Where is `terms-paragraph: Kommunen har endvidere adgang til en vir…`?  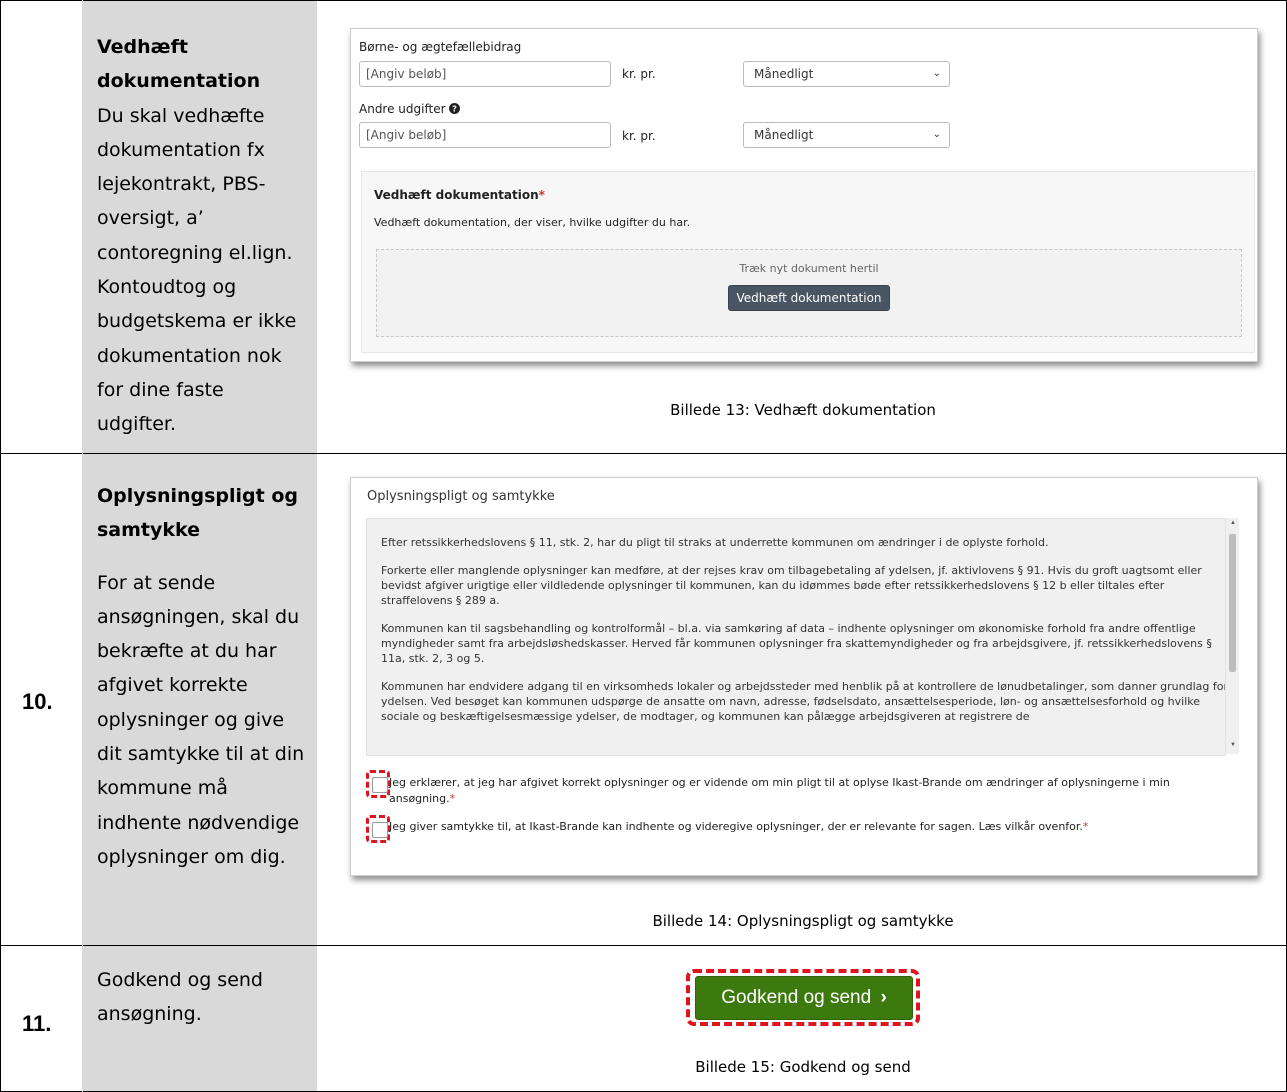 terms-paragraph: Kommunen har endvidere adgang til en vir… is located at coordinates (803, 701).